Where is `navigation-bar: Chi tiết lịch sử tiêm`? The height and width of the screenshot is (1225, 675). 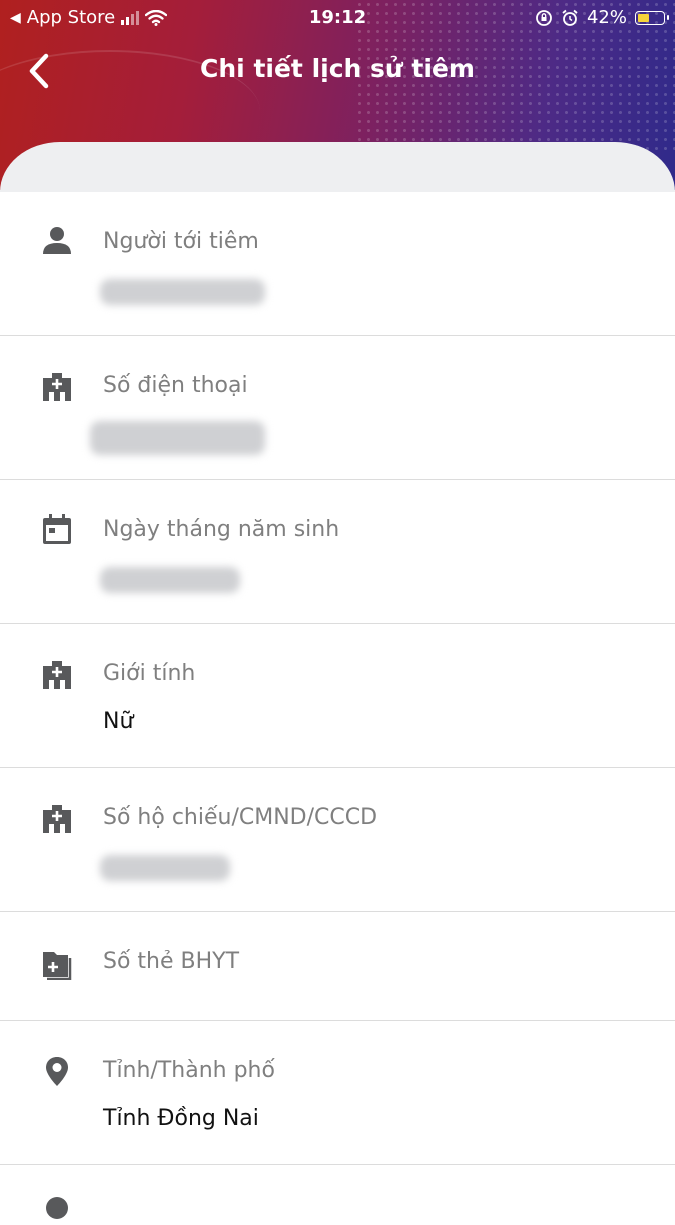
navigation-bar: Chi tiết lịch sử tiêm is located at coordinates (337, 71).